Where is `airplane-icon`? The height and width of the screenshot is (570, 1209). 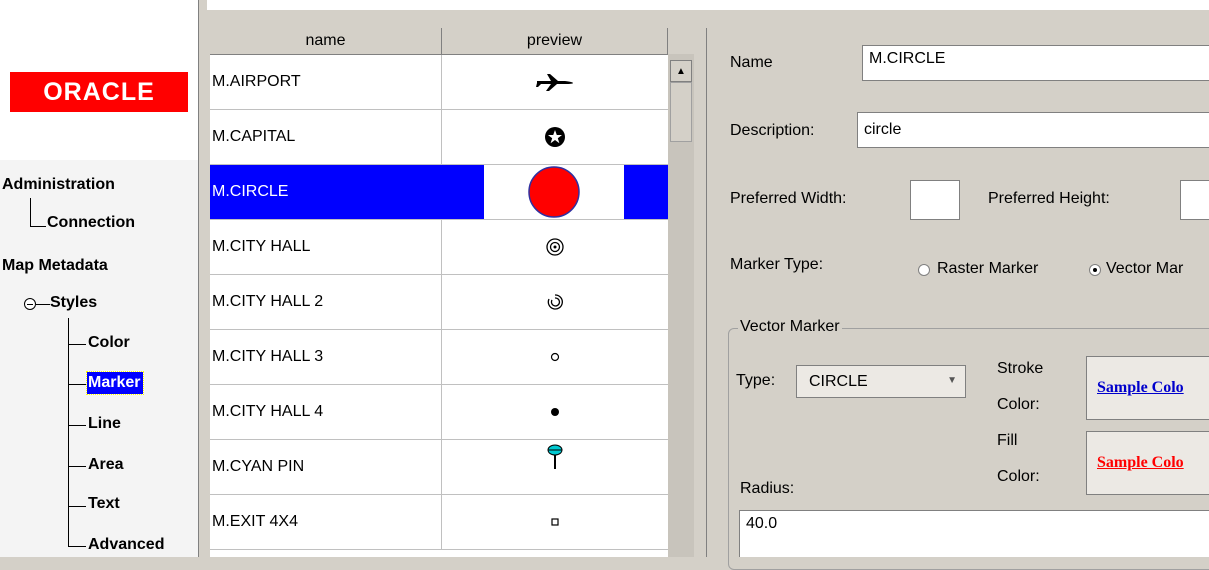
airplane-icon is located at coordinates (555, 82).